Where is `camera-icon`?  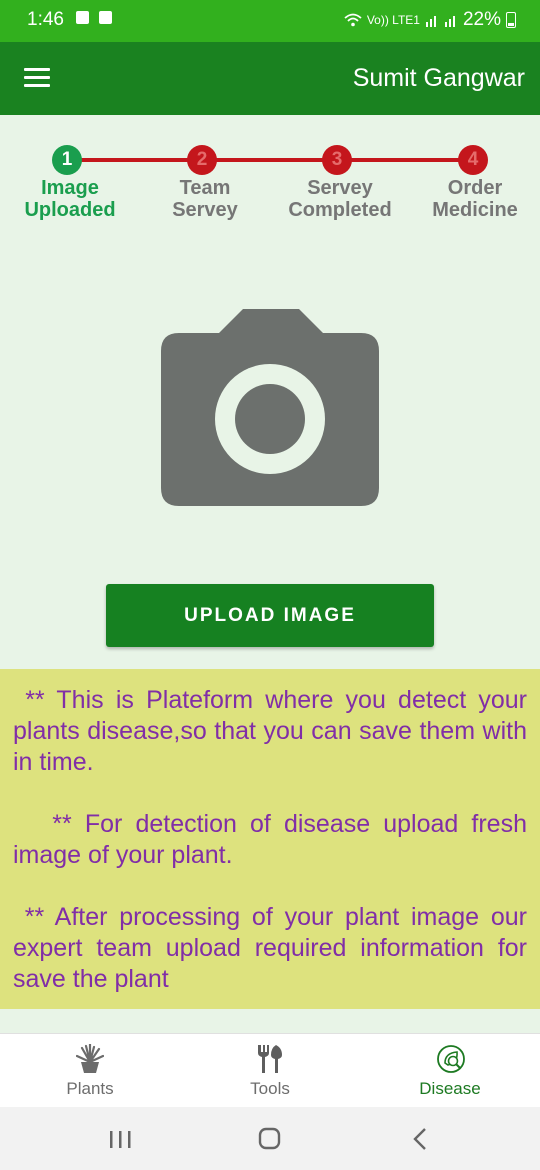 camera-icon is located at coordinates (270, 407).